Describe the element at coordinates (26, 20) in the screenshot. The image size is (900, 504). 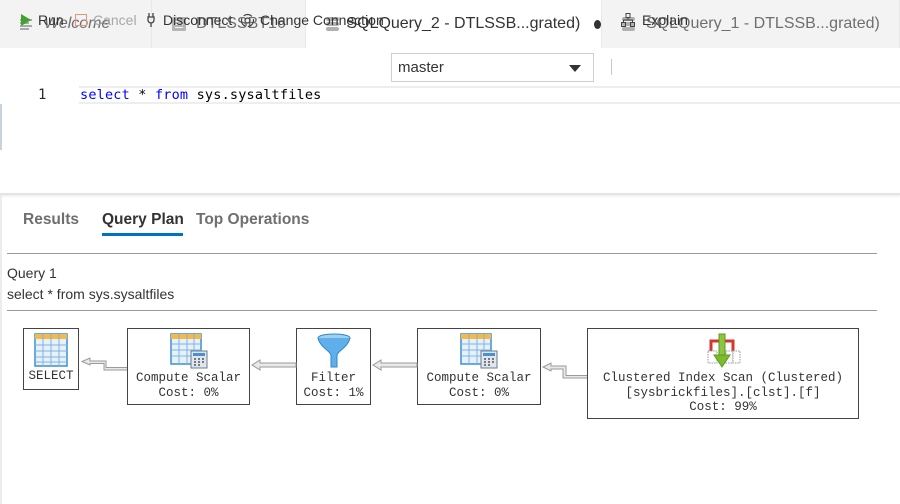
I see `play-icon` at that location.